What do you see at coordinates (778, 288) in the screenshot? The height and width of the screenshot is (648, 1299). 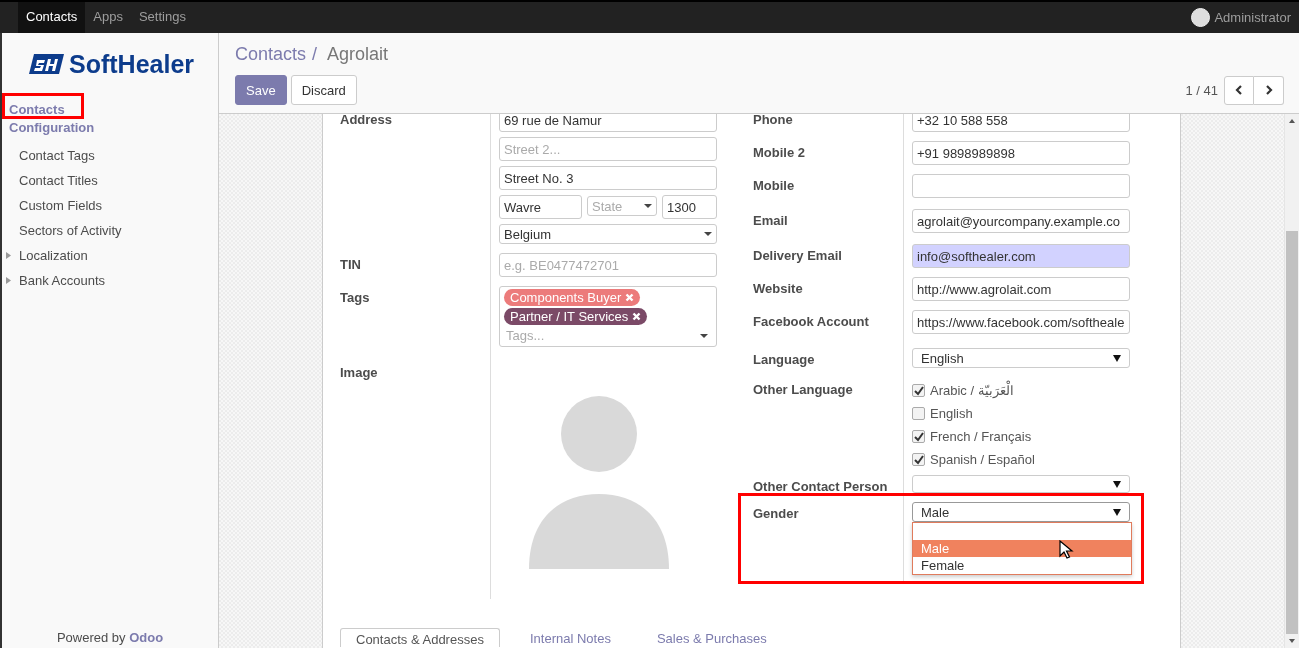 I see `field-label: Website` at bounding box center [778, 288].